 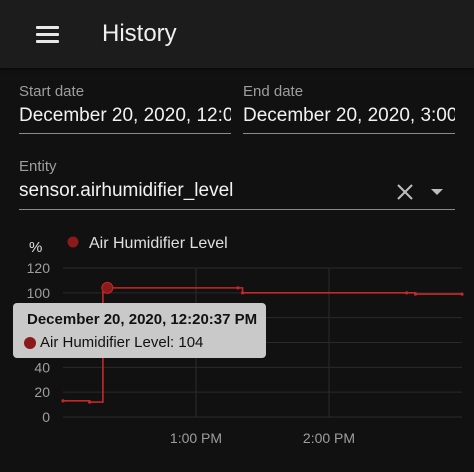 I want to click on start-date-field: Start date December 20, 2020, 12:00 PM, so click(x=125, y=108).